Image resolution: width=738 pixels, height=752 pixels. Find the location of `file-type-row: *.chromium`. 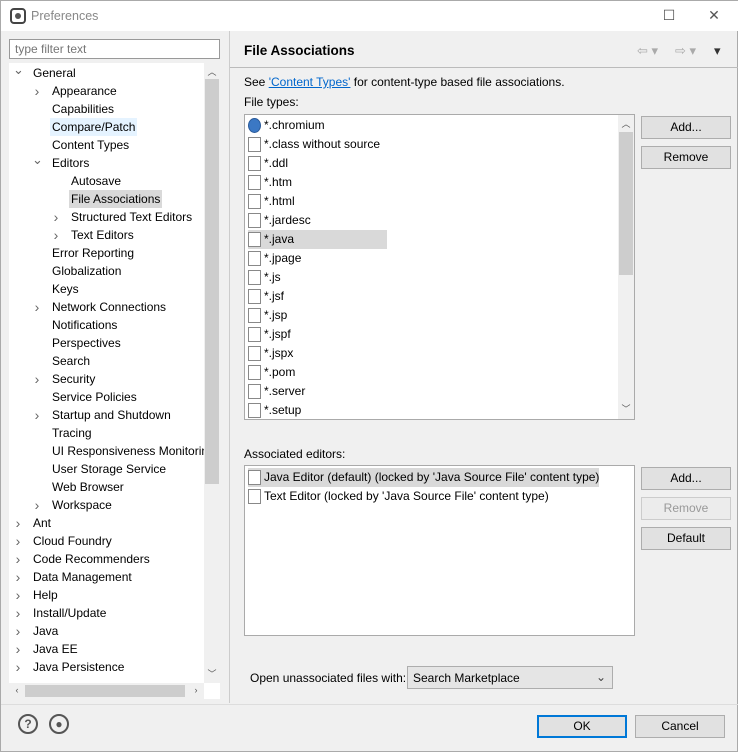

file-type-row: *.chromium is located at coordinates (286, 125).